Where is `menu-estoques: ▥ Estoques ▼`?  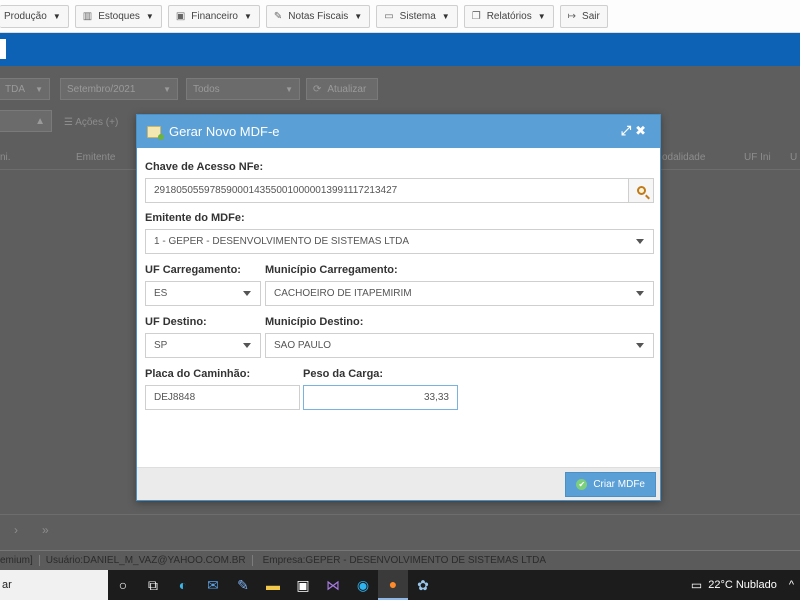 menu-estoques: ▥ Estoques ▼ is located at coordinates (118, 16).